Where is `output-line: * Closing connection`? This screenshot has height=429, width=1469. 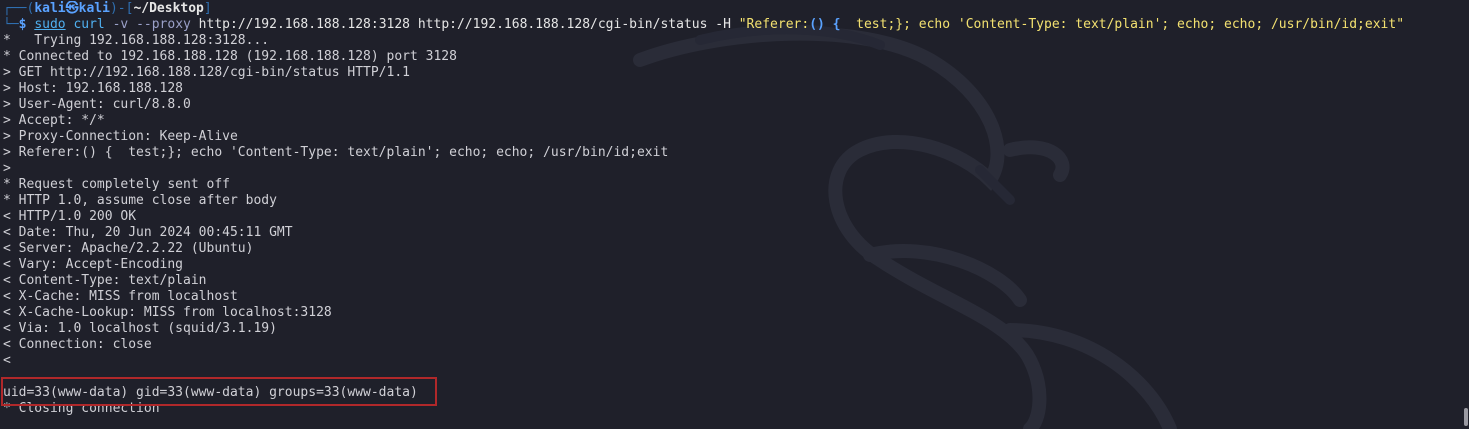
output-line: * Closing connection is located at coordinates (81, 408).